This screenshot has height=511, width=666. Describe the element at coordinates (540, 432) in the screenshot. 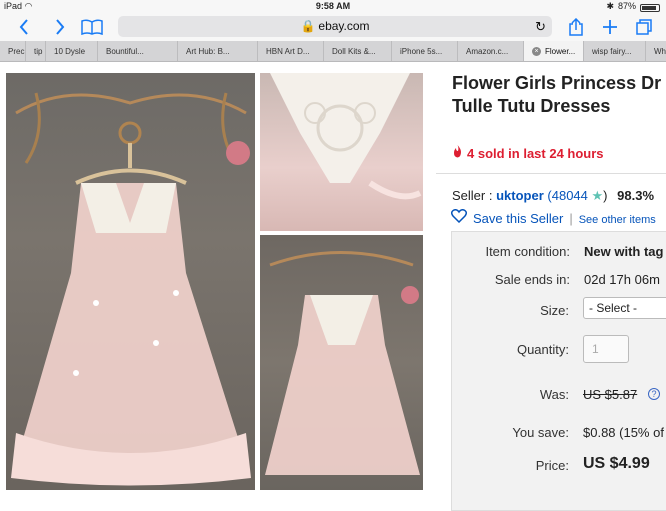

I see `you-save-label: You save:` at that location.